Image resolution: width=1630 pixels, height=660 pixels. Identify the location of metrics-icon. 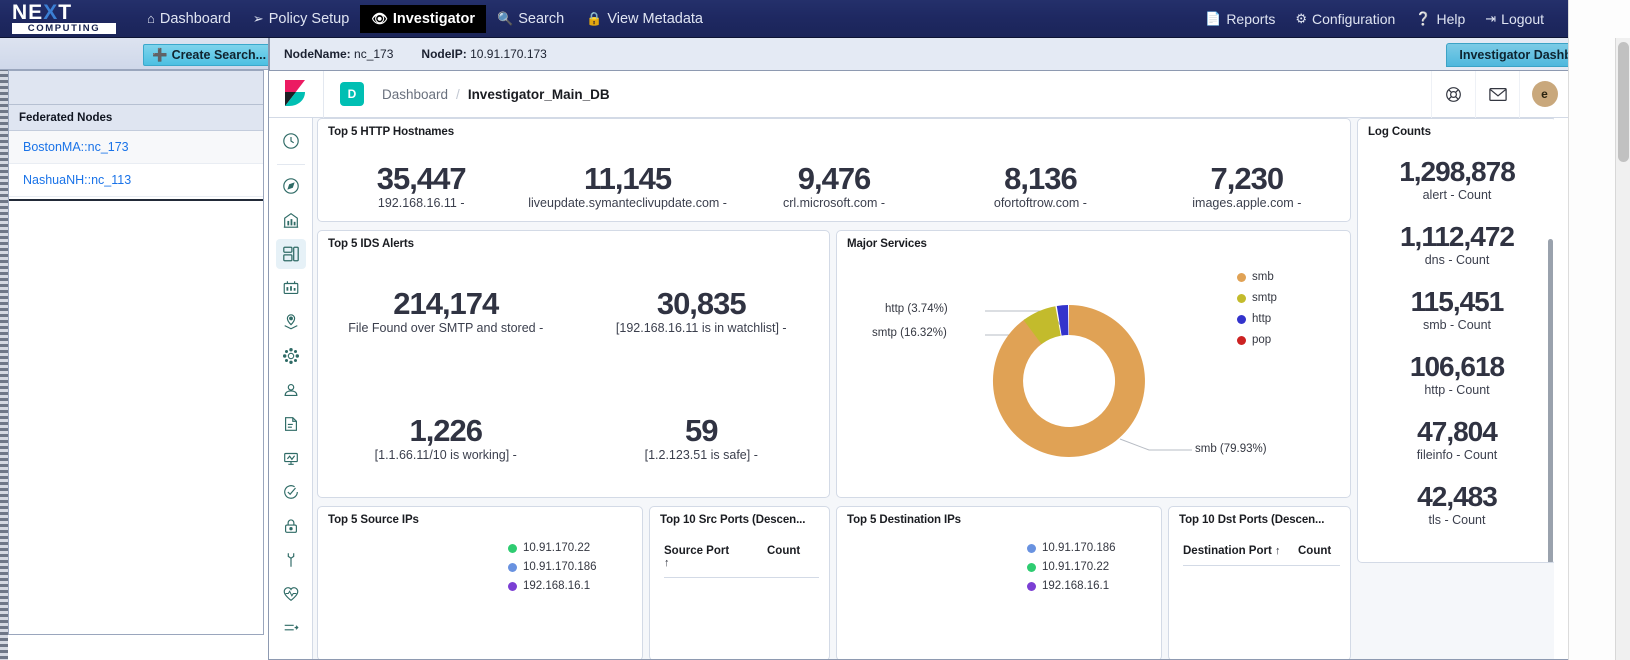
(291, 458).